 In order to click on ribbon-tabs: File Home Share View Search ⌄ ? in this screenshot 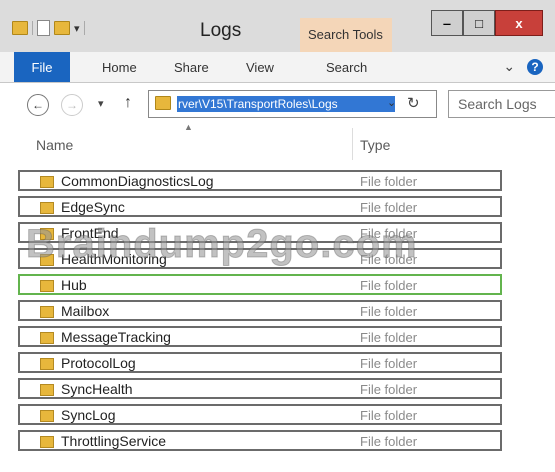, I will do `click(277, 67)`.